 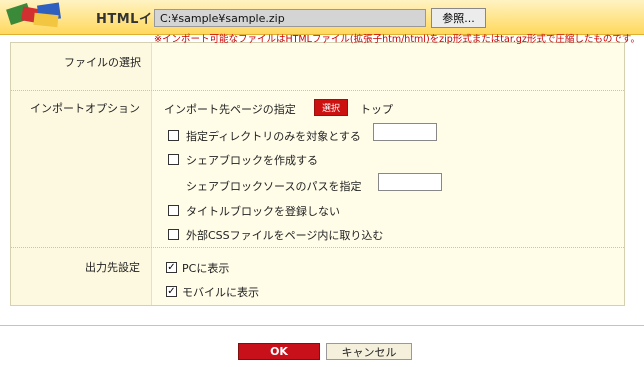 What do you see at coordinates (290, 18) in the screenshot?
I see `file-path-input` at bounding box center [290, 18].